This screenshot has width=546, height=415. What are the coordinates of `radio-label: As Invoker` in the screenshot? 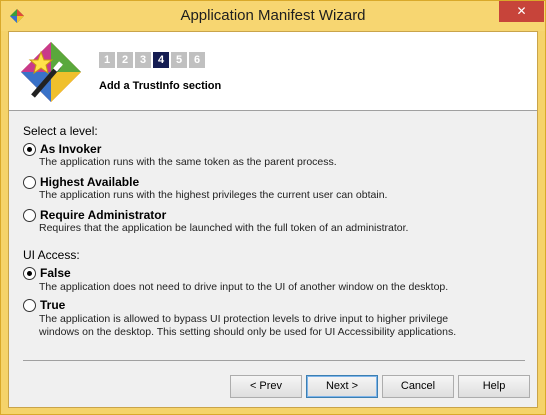 It's located at (70, 149).